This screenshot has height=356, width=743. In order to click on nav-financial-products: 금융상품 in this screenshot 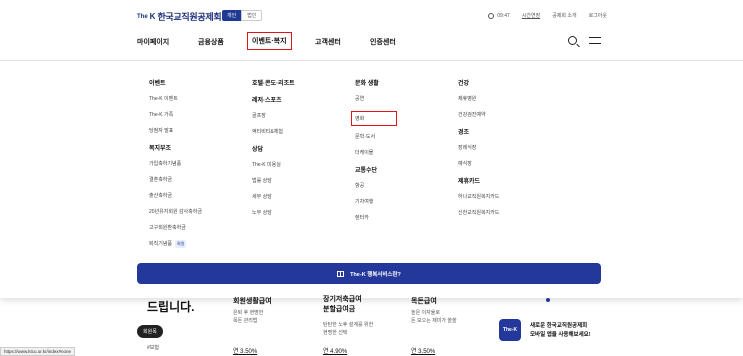, I will do `click(211, 42)`.